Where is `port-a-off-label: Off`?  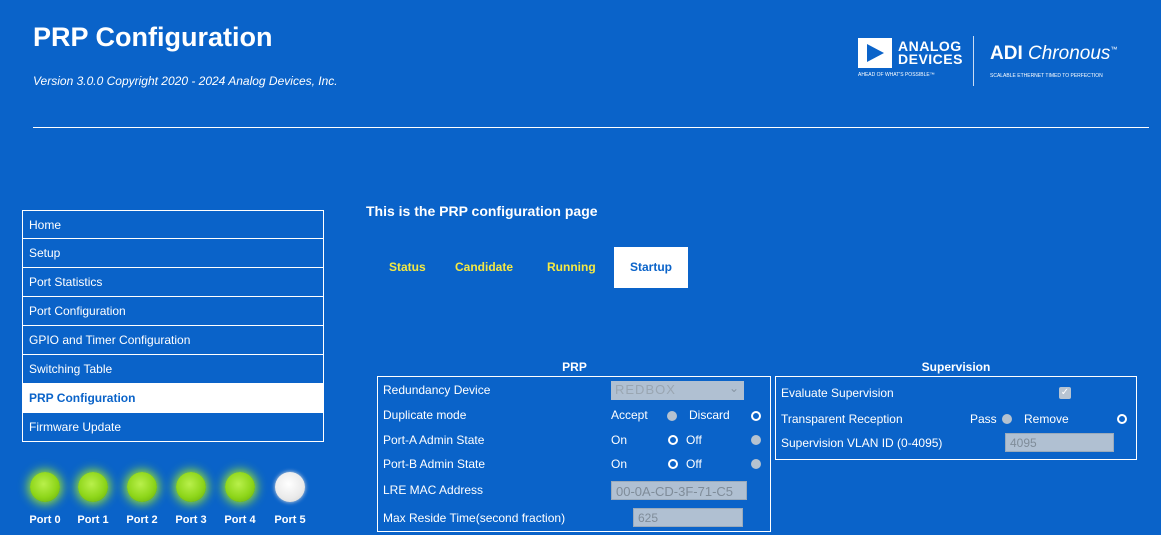 port-a-off-label: Off is located at coordinates (694, 440).